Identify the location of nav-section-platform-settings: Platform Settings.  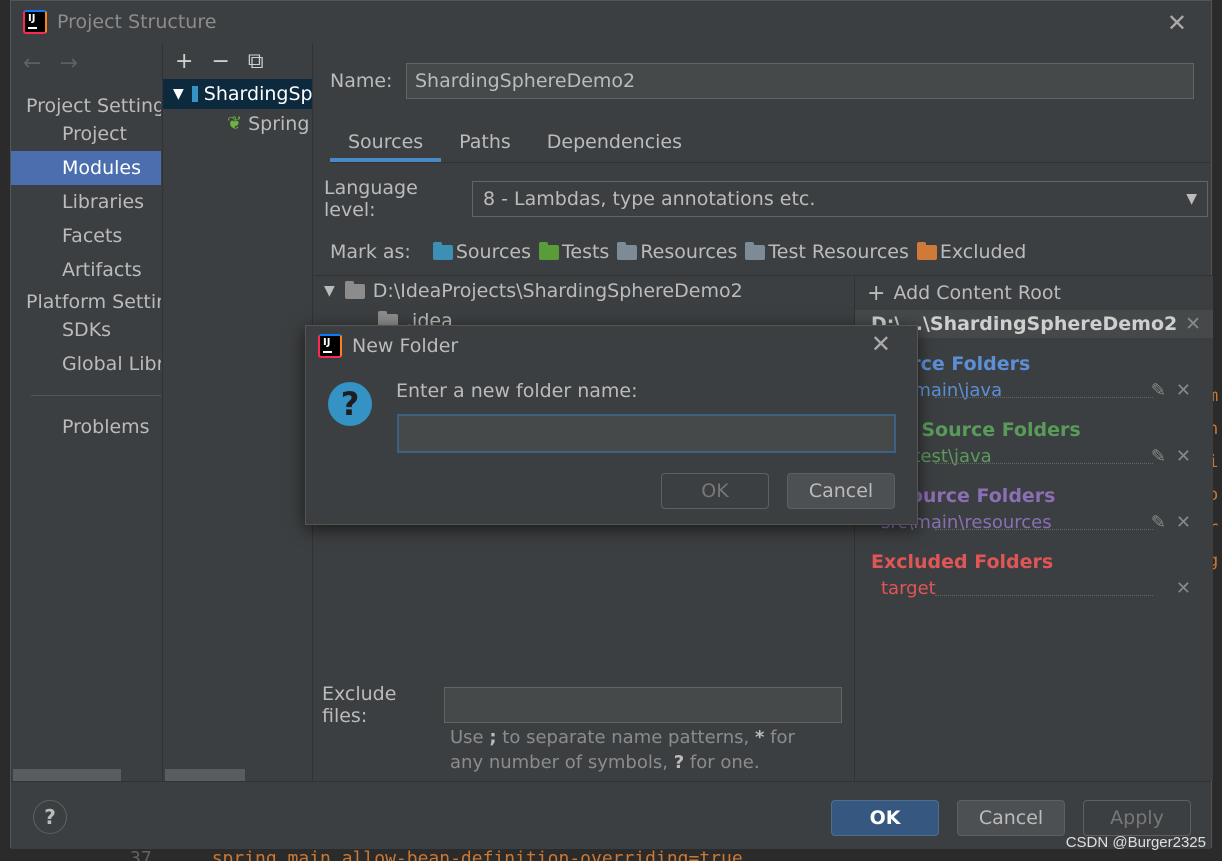
(93, 302).